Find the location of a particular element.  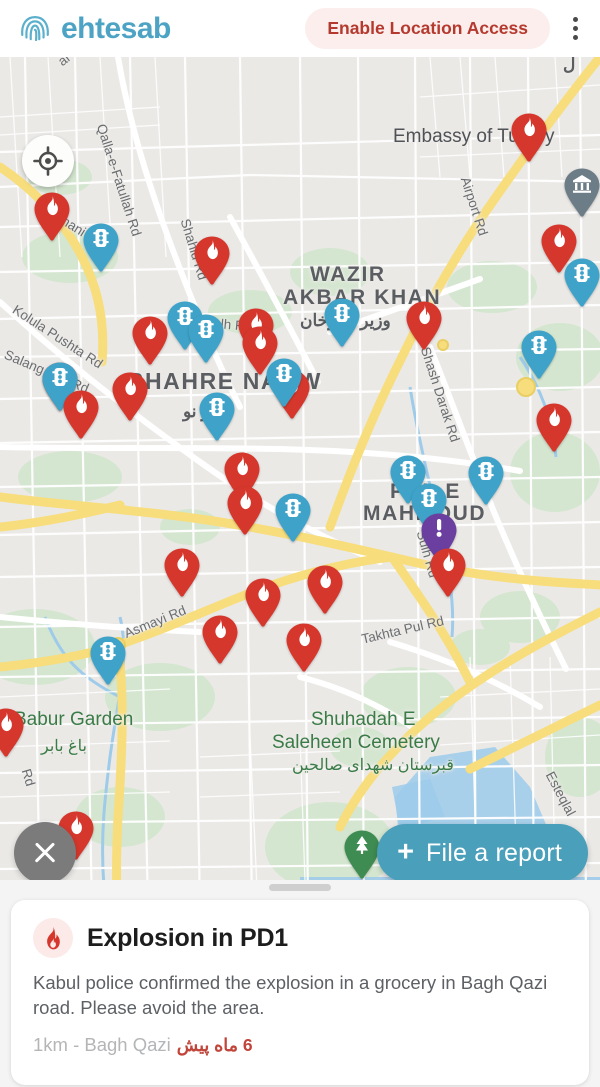

report-card-title: Explosion in PD1 is located at coordinates (187, 937).